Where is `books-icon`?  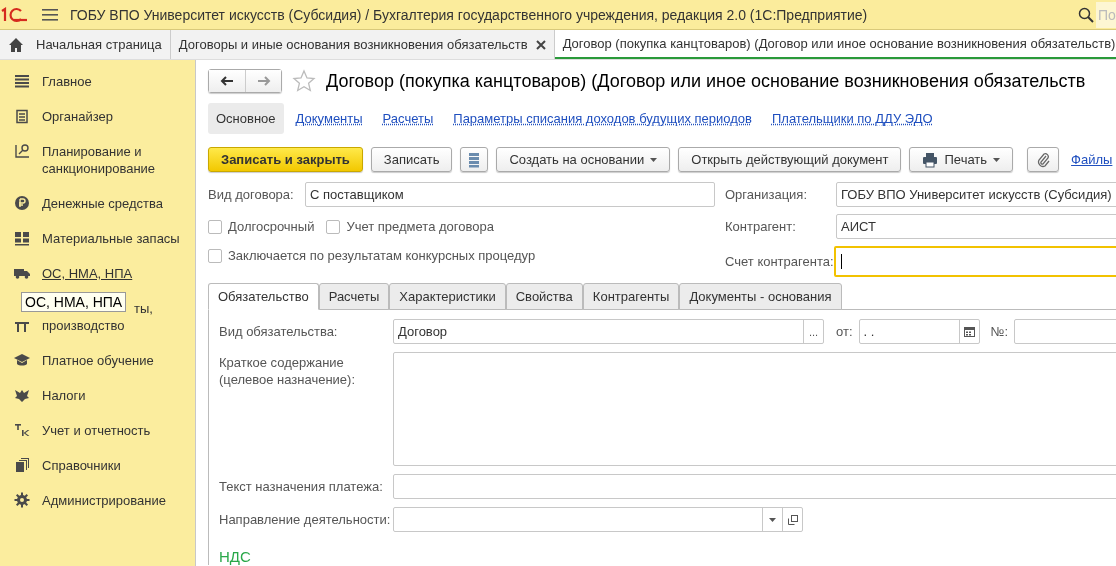
books-icon is located at coordinates (22, 465).